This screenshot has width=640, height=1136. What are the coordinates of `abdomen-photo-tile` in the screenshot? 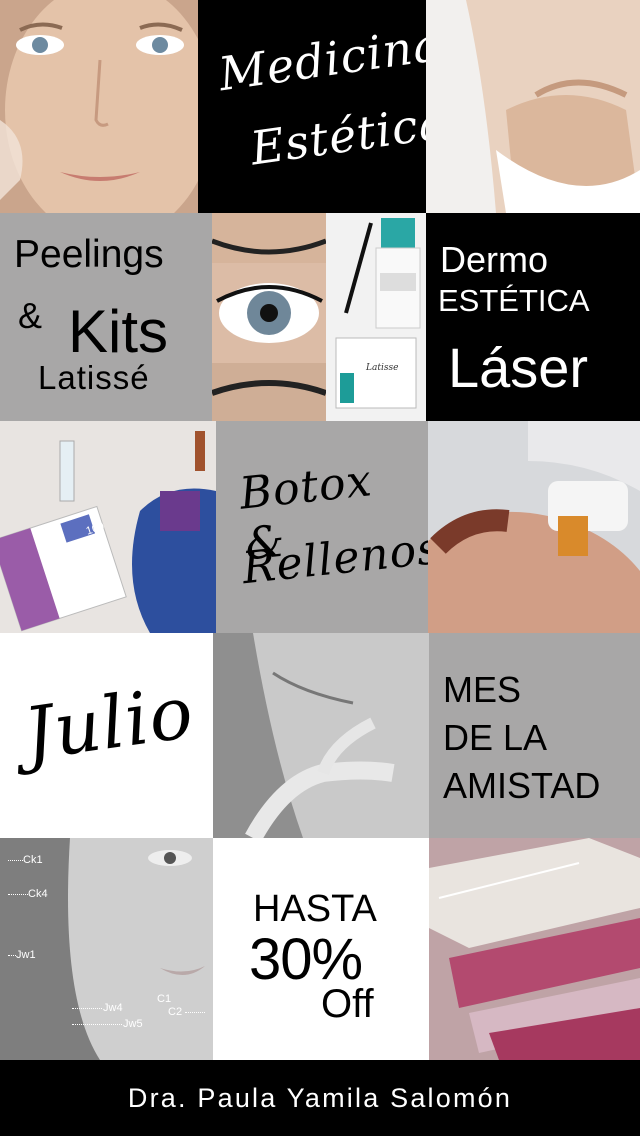 It's located at (533, 106).